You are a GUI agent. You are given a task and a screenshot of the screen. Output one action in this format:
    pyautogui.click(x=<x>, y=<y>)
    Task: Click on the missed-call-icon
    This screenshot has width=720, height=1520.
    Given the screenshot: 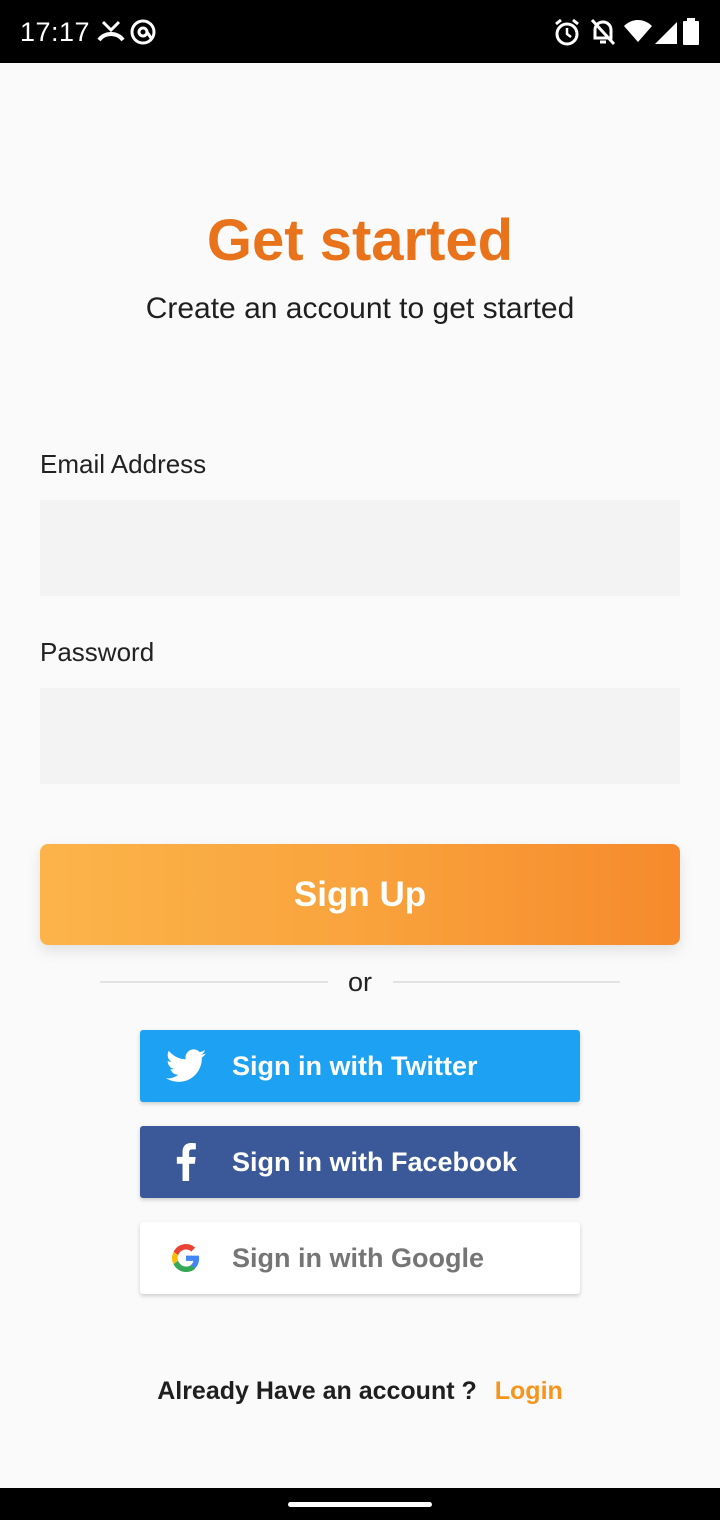 What is the action you would take?
    pyautogui.click(x=111, y=32)
    